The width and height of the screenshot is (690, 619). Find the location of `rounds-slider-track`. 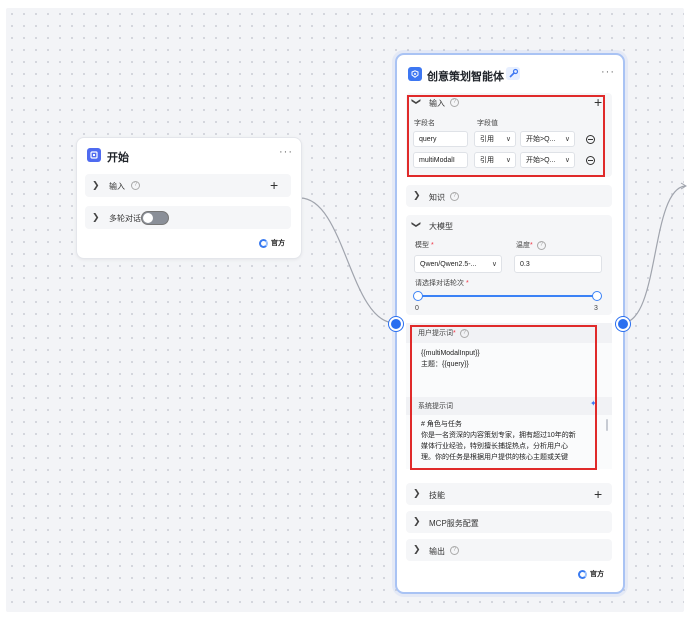

rounds-slider-track is located at coordinates (507, 296).